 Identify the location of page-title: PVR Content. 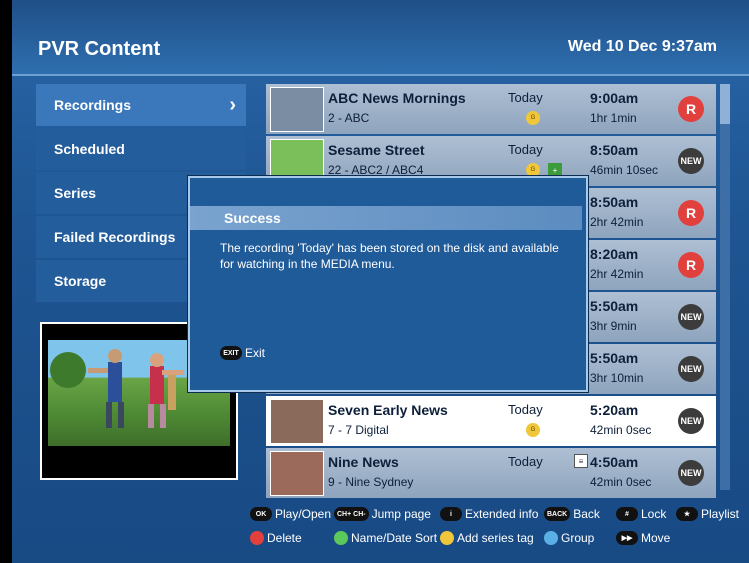
(99, 49).